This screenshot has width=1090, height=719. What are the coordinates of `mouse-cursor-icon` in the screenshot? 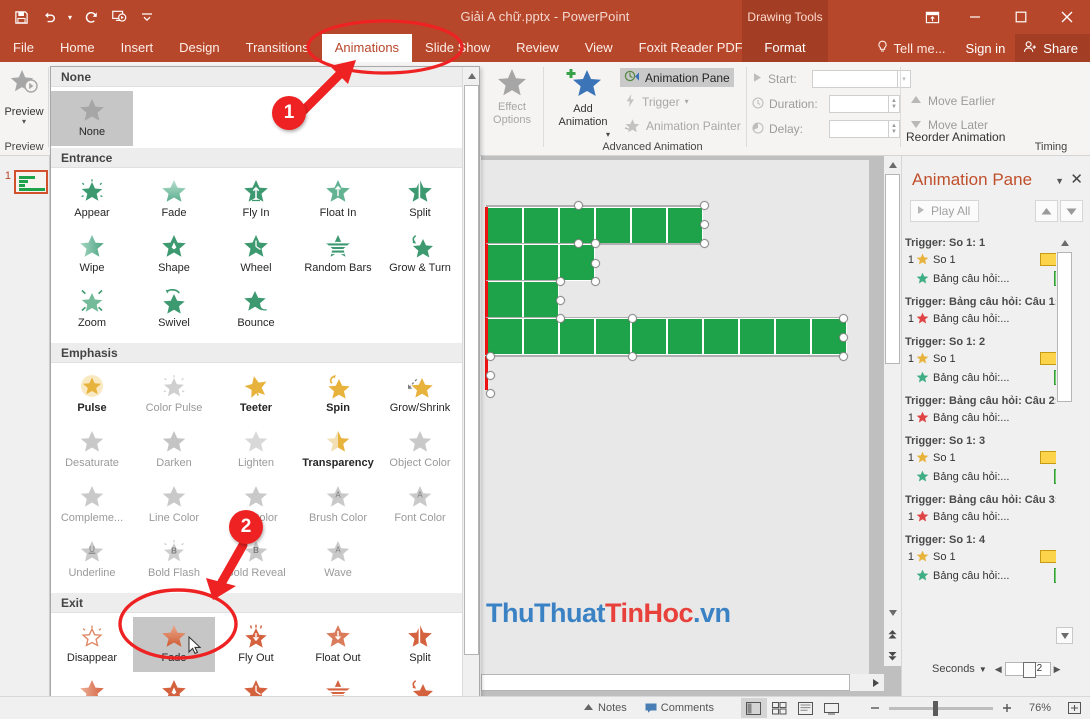 It's located at (195, 645).